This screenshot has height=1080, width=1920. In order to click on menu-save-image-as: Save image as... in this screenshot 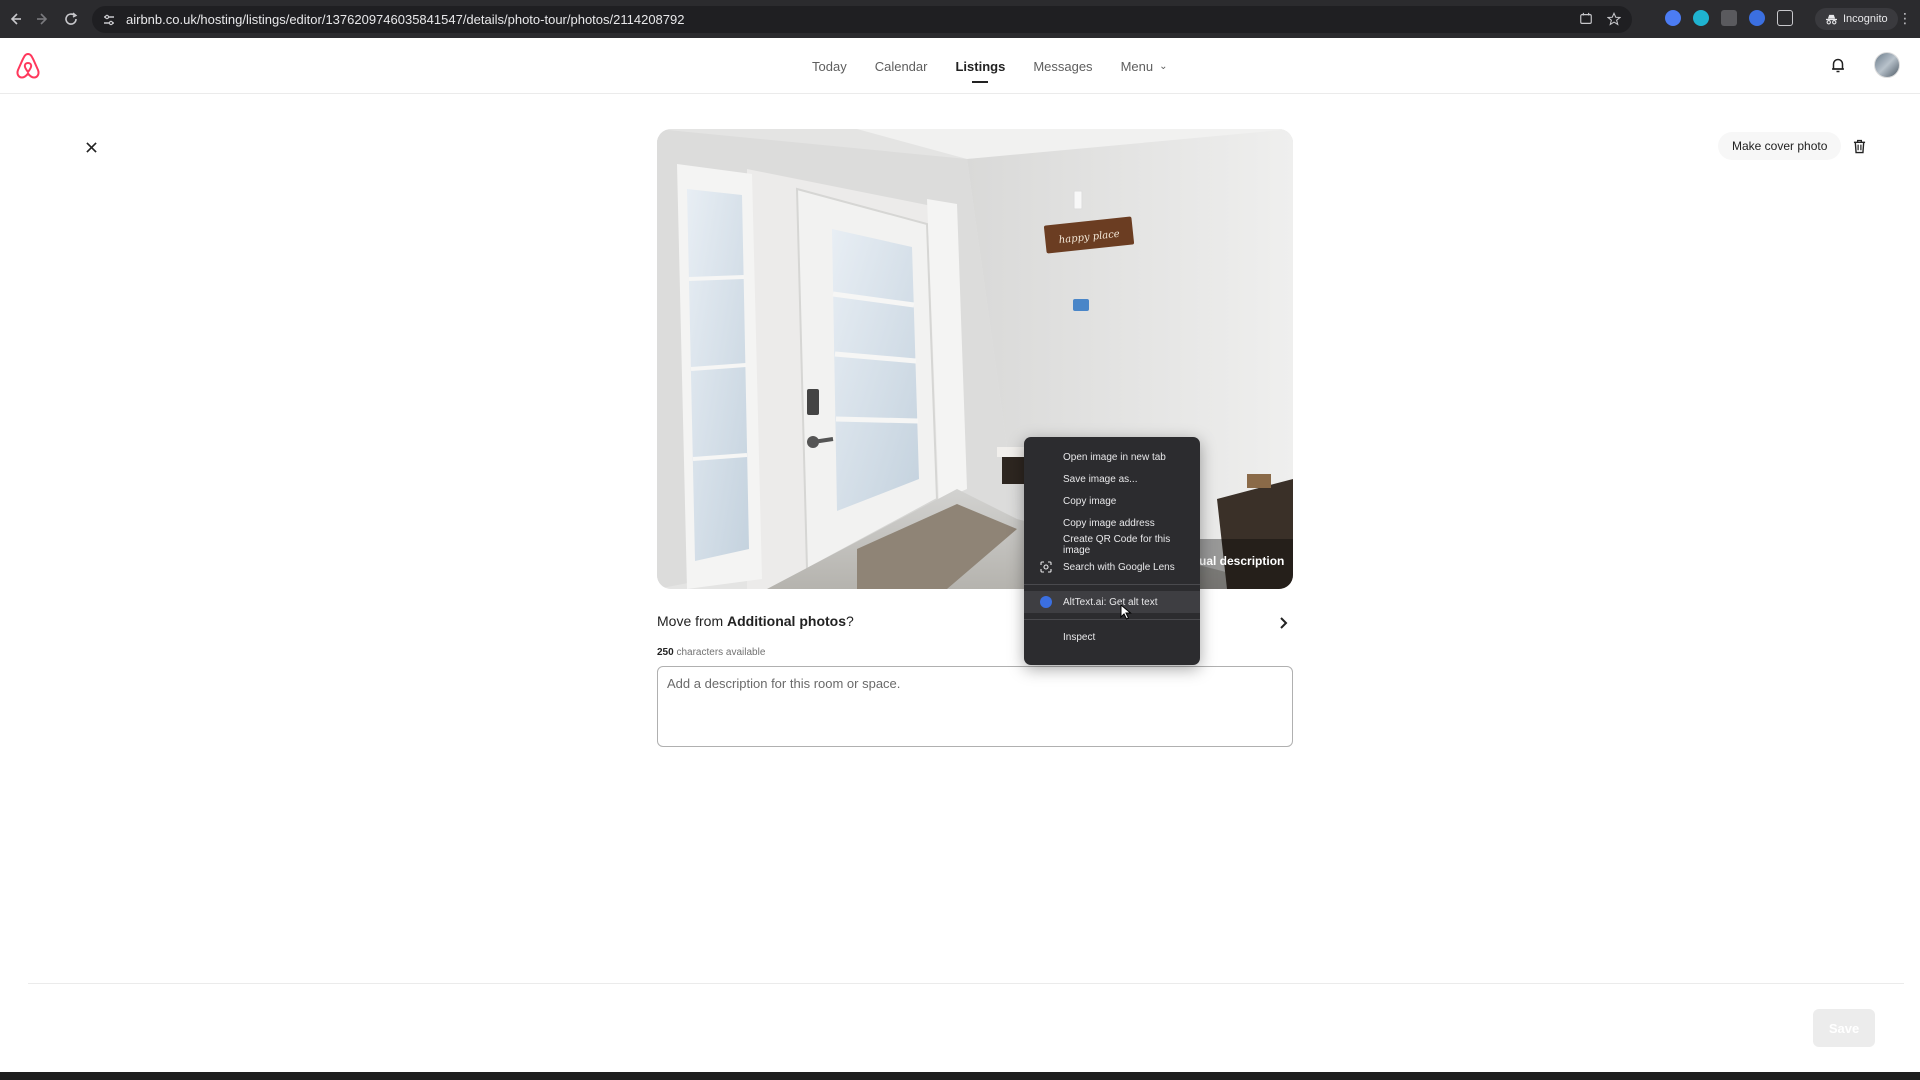, I will do `click(1112, 479)`.